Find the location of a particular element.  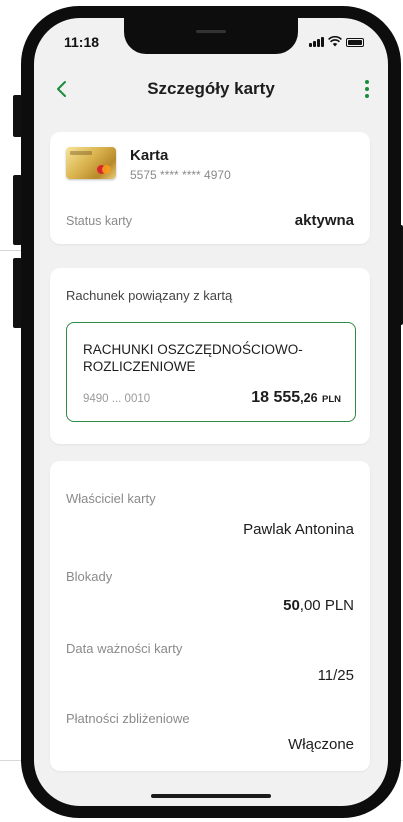

contactless-value: Włączone is located at coordinates (321, 744).